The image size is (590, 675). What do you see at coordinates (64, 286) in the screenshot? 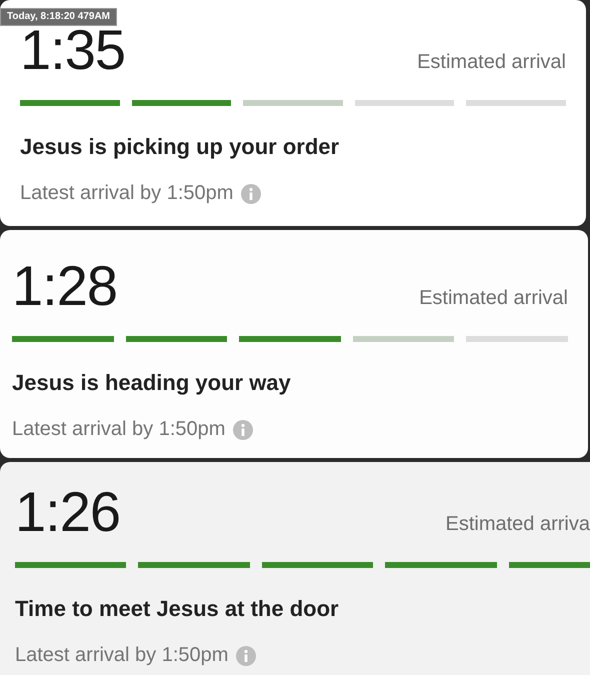
I see `arrival-time: 1:28` at bounding box center [64, 286].